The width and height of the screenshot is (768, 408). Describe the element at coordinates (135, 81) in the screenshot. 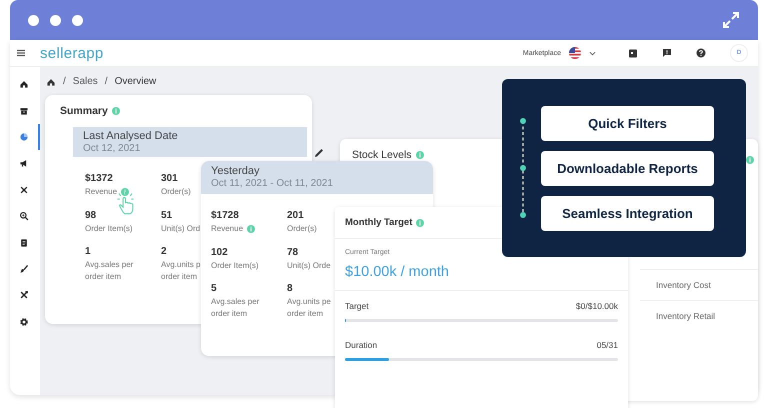

I see `breadcrumb-link: Overview` at that location.